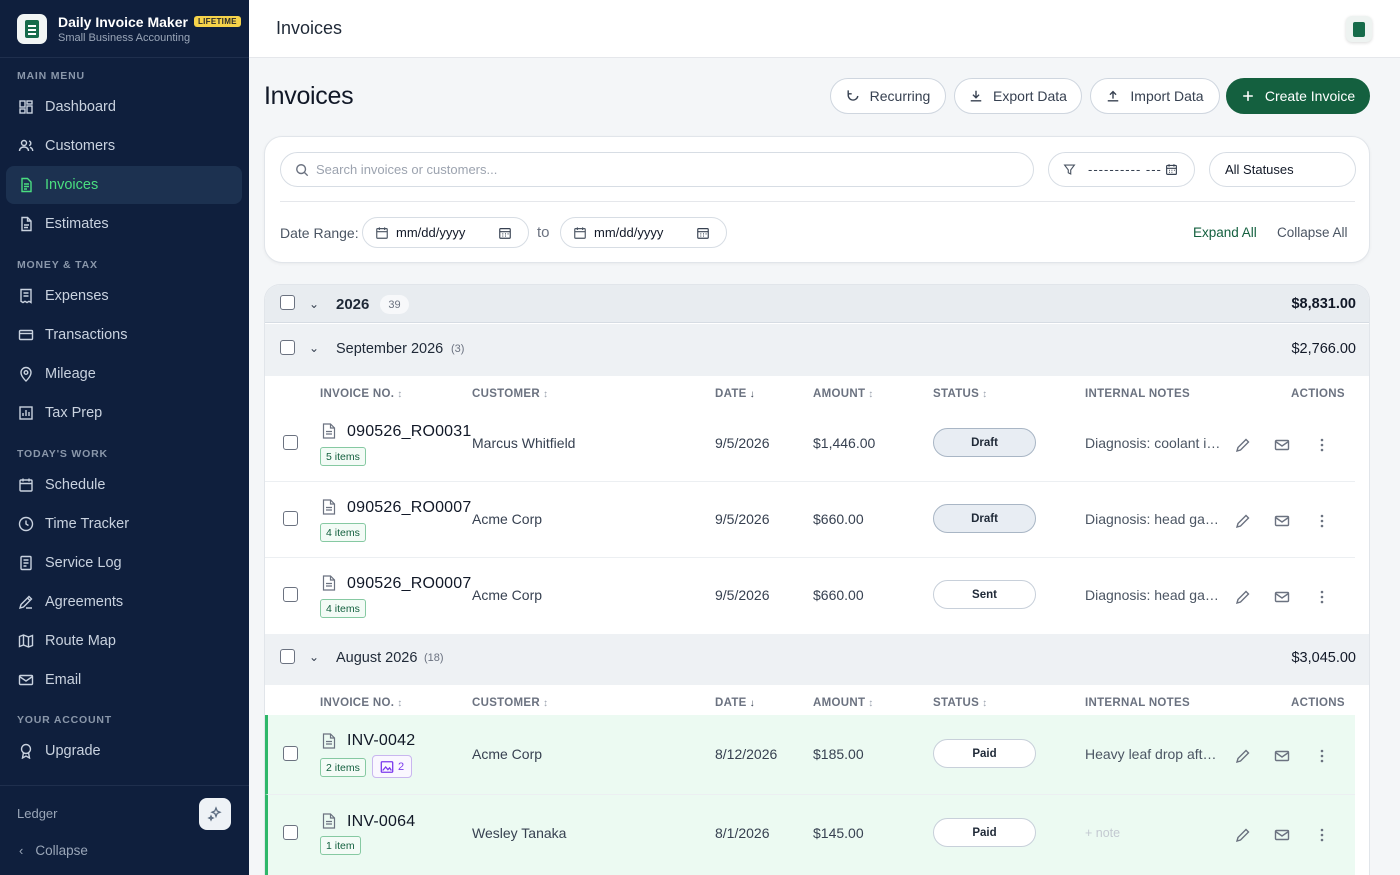 The width and height of the screenshot is (1400, 875). What do you see at coordinates (524, 443) in the screenshot?
I see `customer-cell: Marcus Whitfield` at bounding box center [524, 443].